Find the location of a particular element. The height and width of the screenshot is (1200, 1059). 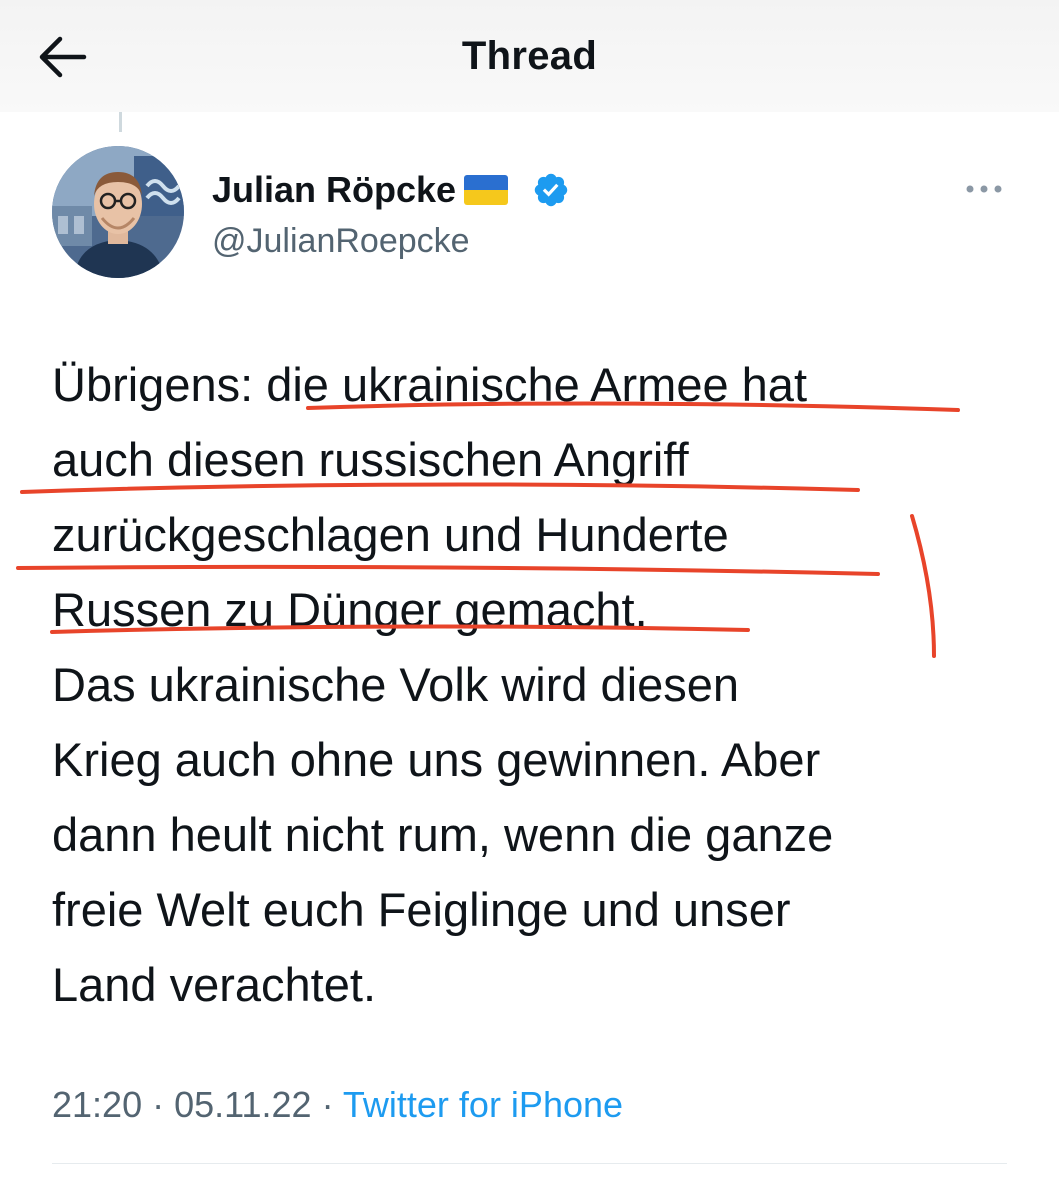

tweet-meta: 21:20 · 05.11.22 · Twitter for iPhone is located at coordinates (337, 1105).